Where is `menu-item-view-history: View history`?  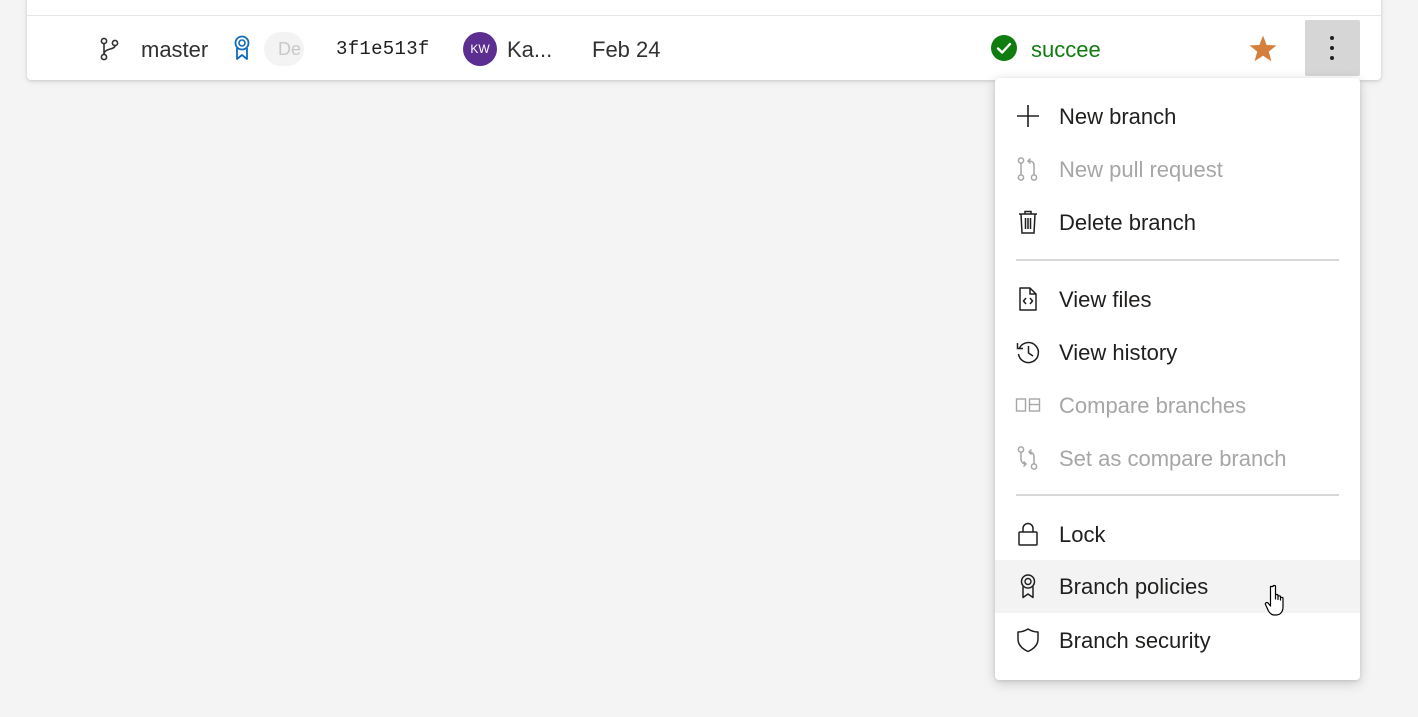 menu-item-view-history: View history is located at coordinates (1177, 352).